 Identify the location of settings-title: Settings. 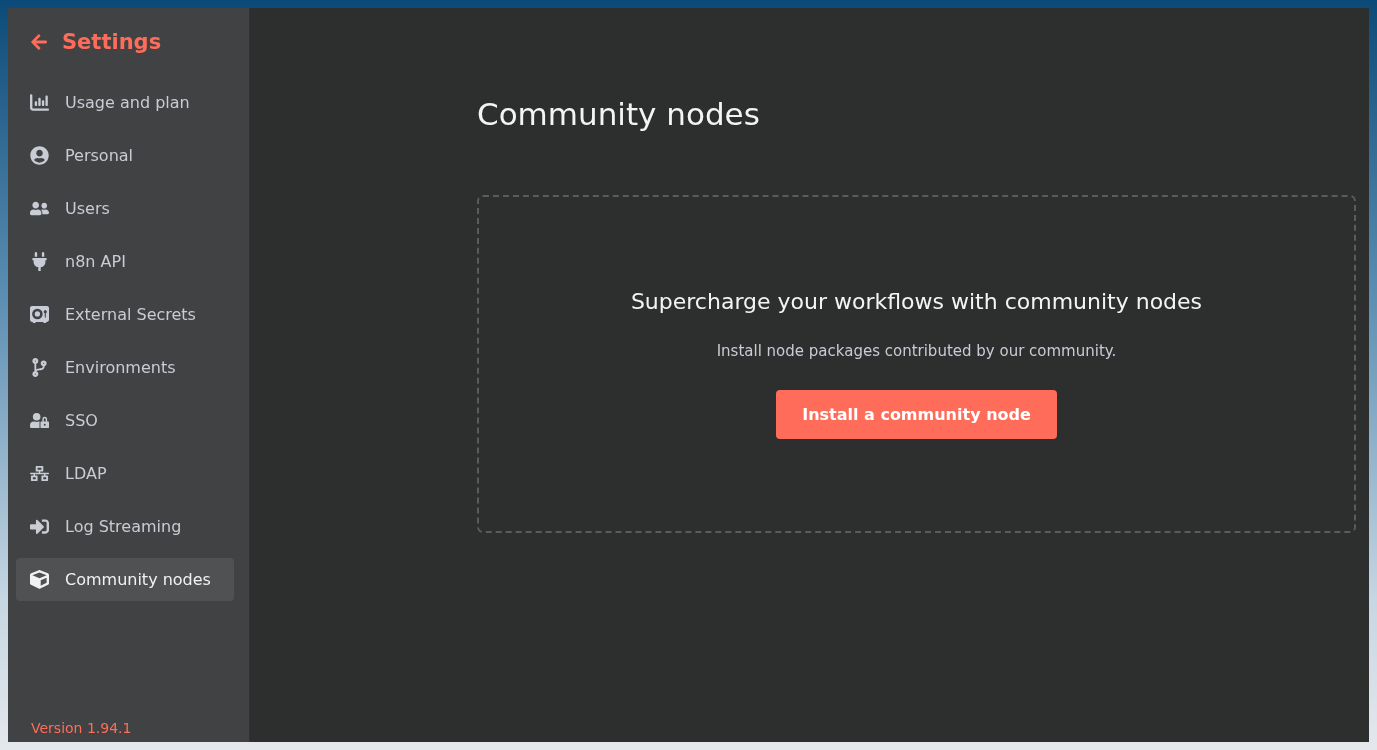
(112, 42).